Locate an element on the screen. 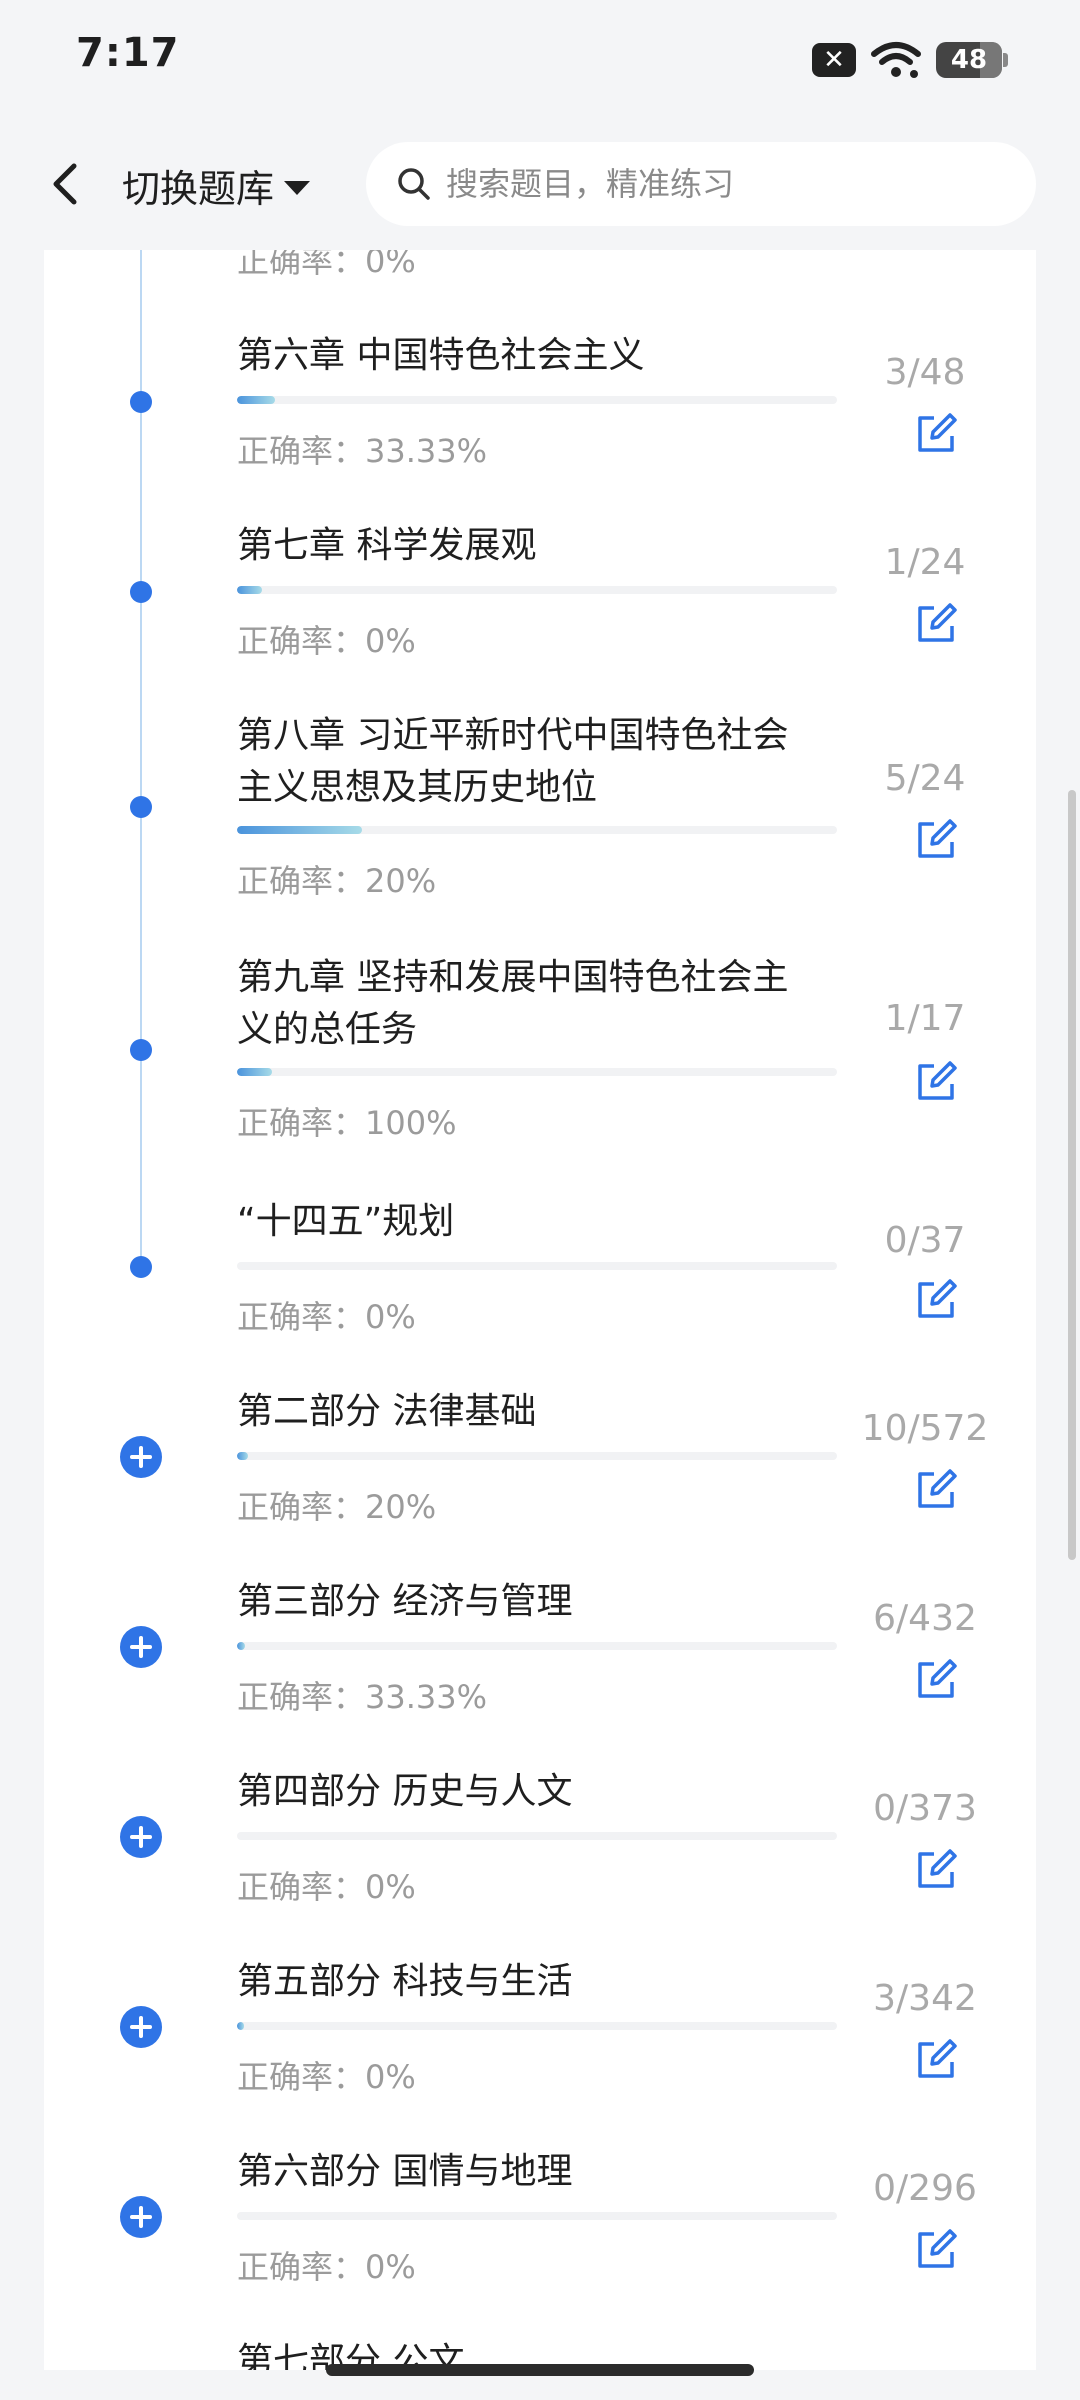  battery-icon: 48 is located at coordinates (972, 60).